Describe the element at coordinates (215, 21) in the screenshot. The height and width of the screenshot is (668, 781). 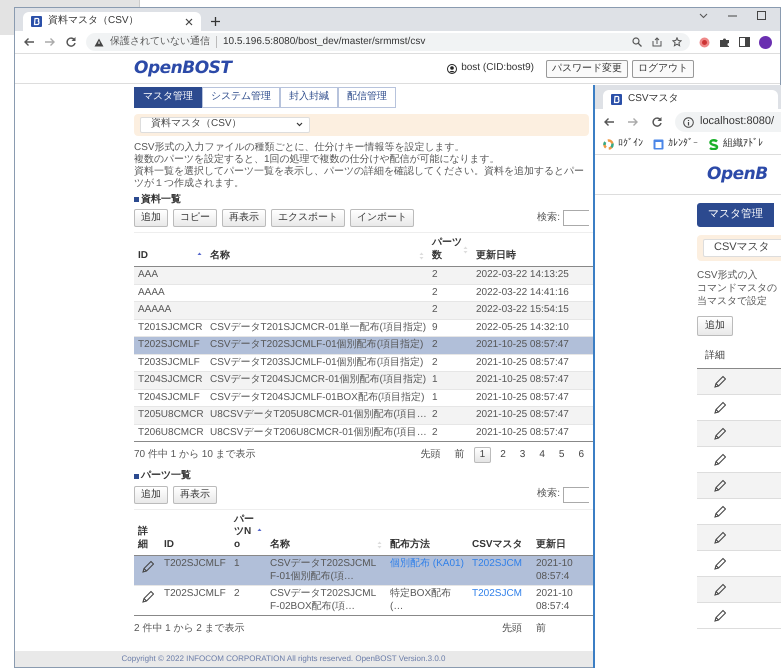
I see `new-tab-icon` at that location.